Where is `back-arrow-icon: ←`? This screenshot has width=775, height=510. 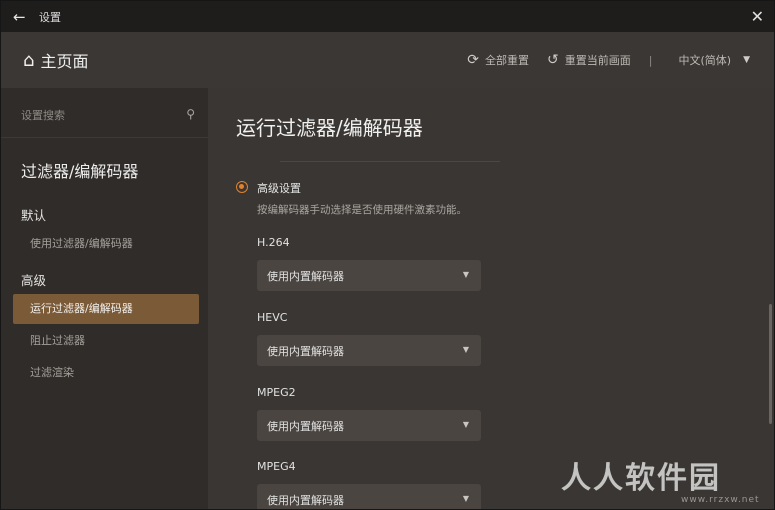
back-arrow-icon: ← is located at coordinates (22, 17).